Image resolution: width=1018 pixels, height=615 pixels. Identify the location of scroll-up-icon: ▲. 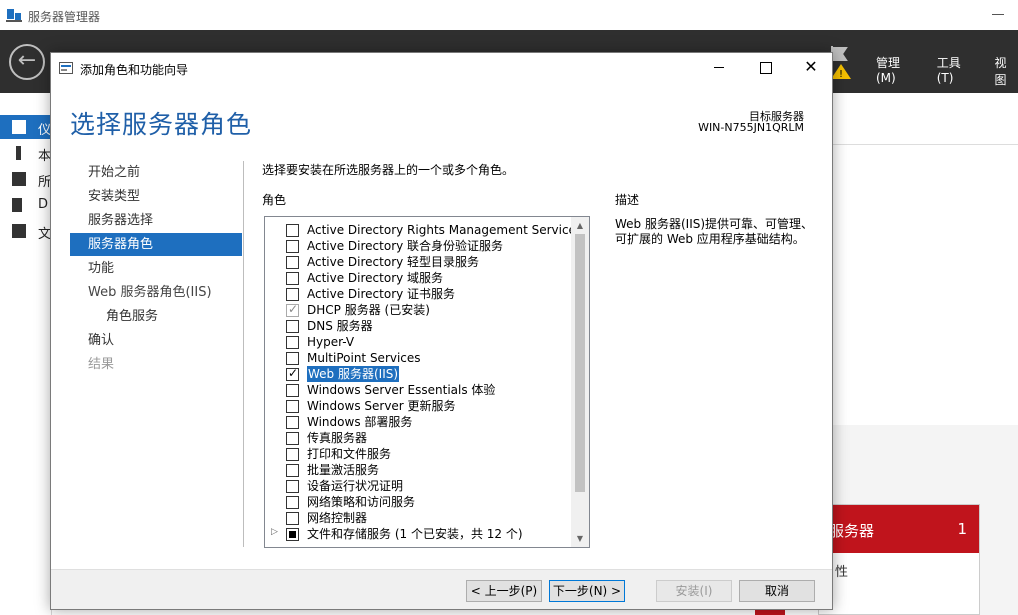
(580, 225).